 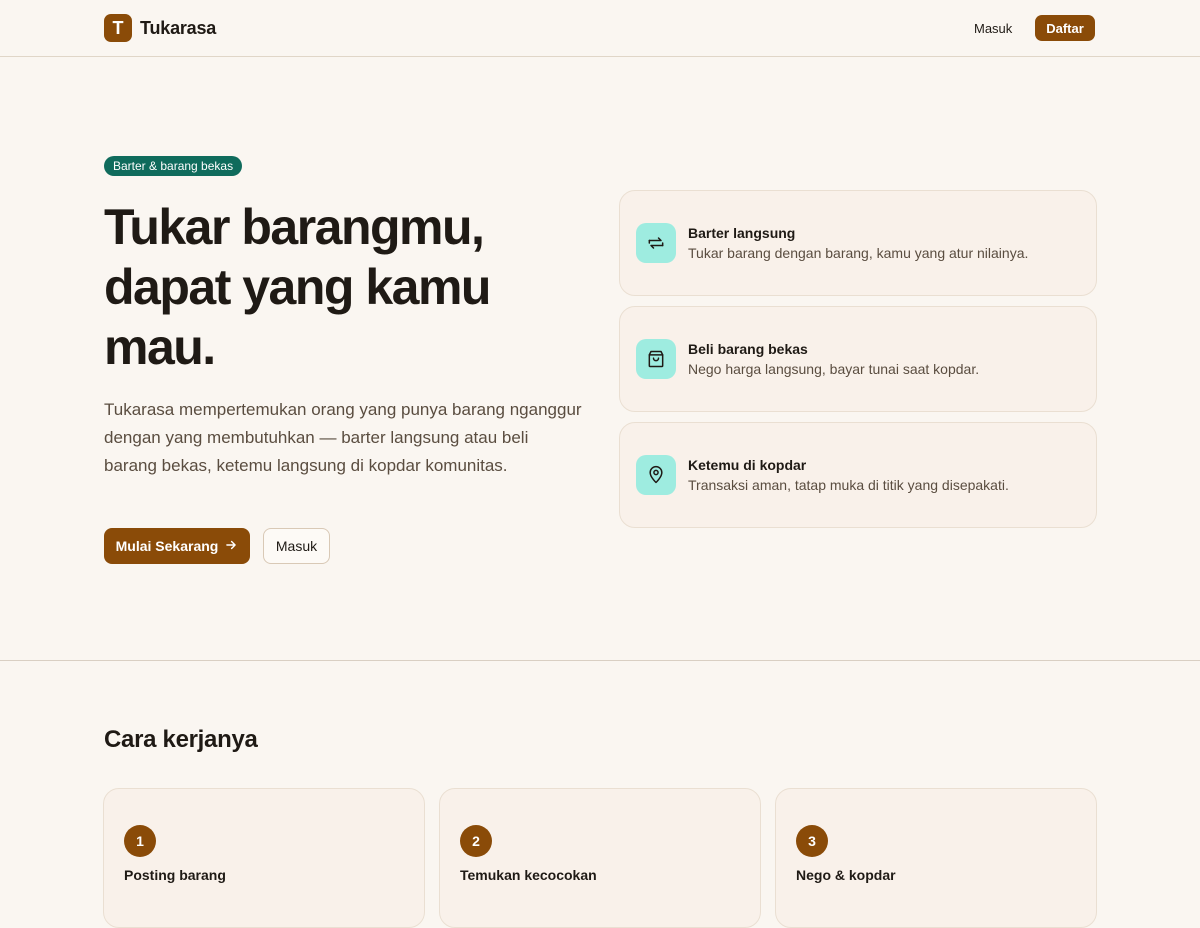 I want to click on brand: T Tukarasa, so click(x=160, y=28).